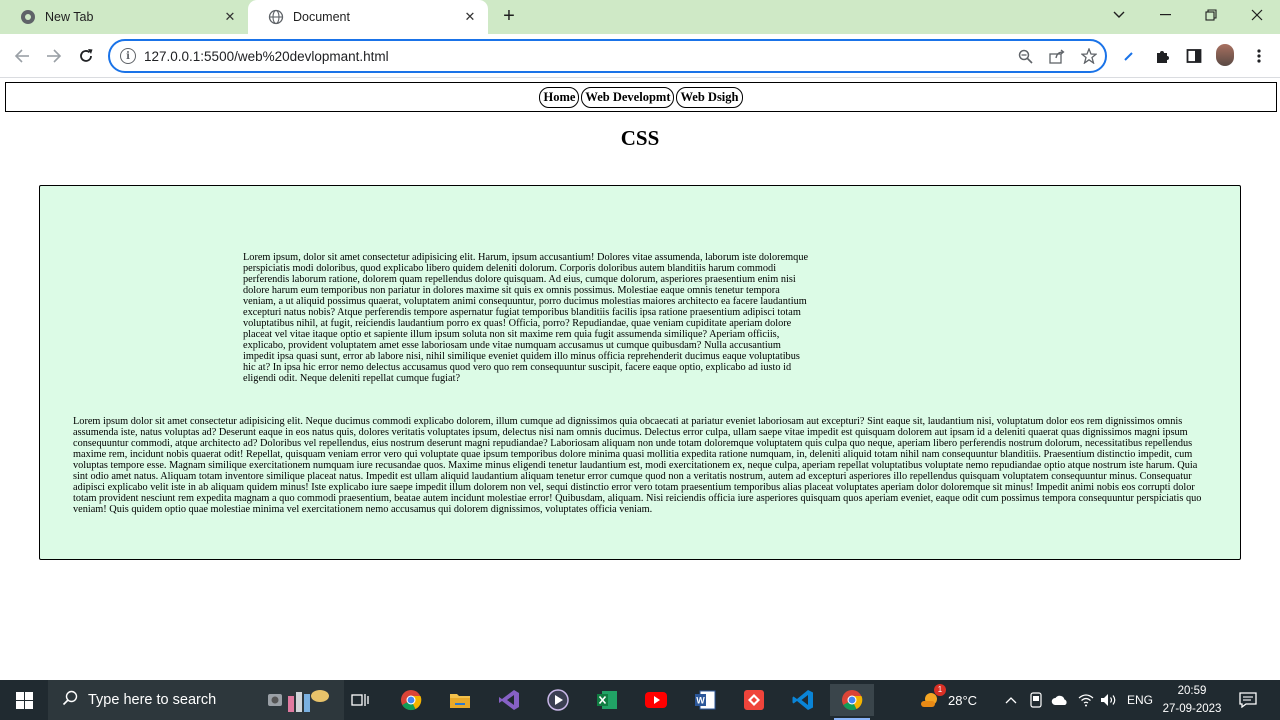  What do you see at coordinates (128, 56) in the screenshot?
I see `site-info-icon: i` at bounding box center [128, 56].